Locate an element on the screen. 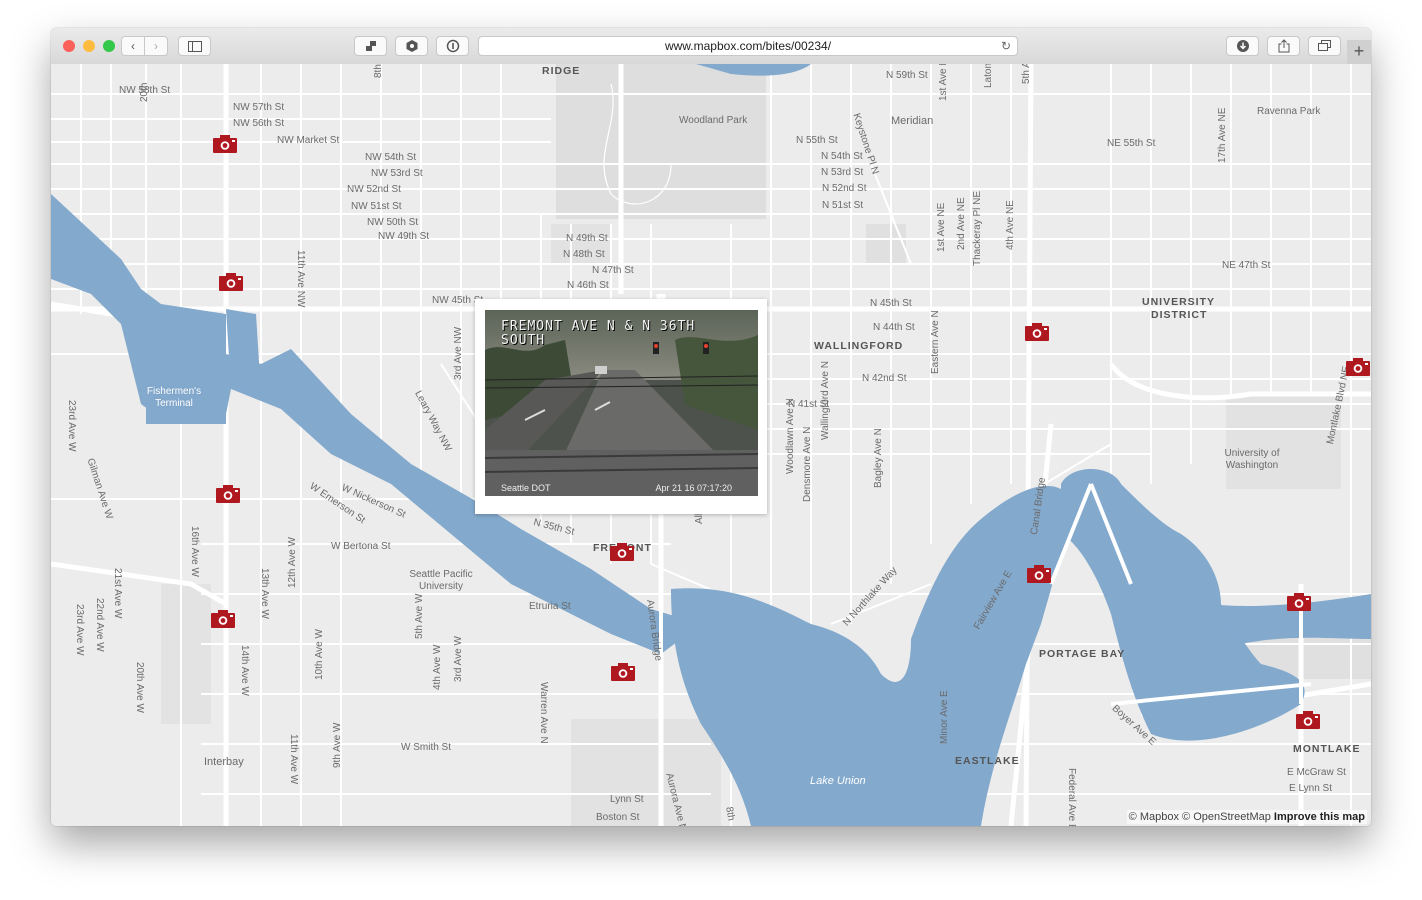  map-label: E McGraw St is located at coordinates (1316, 772).